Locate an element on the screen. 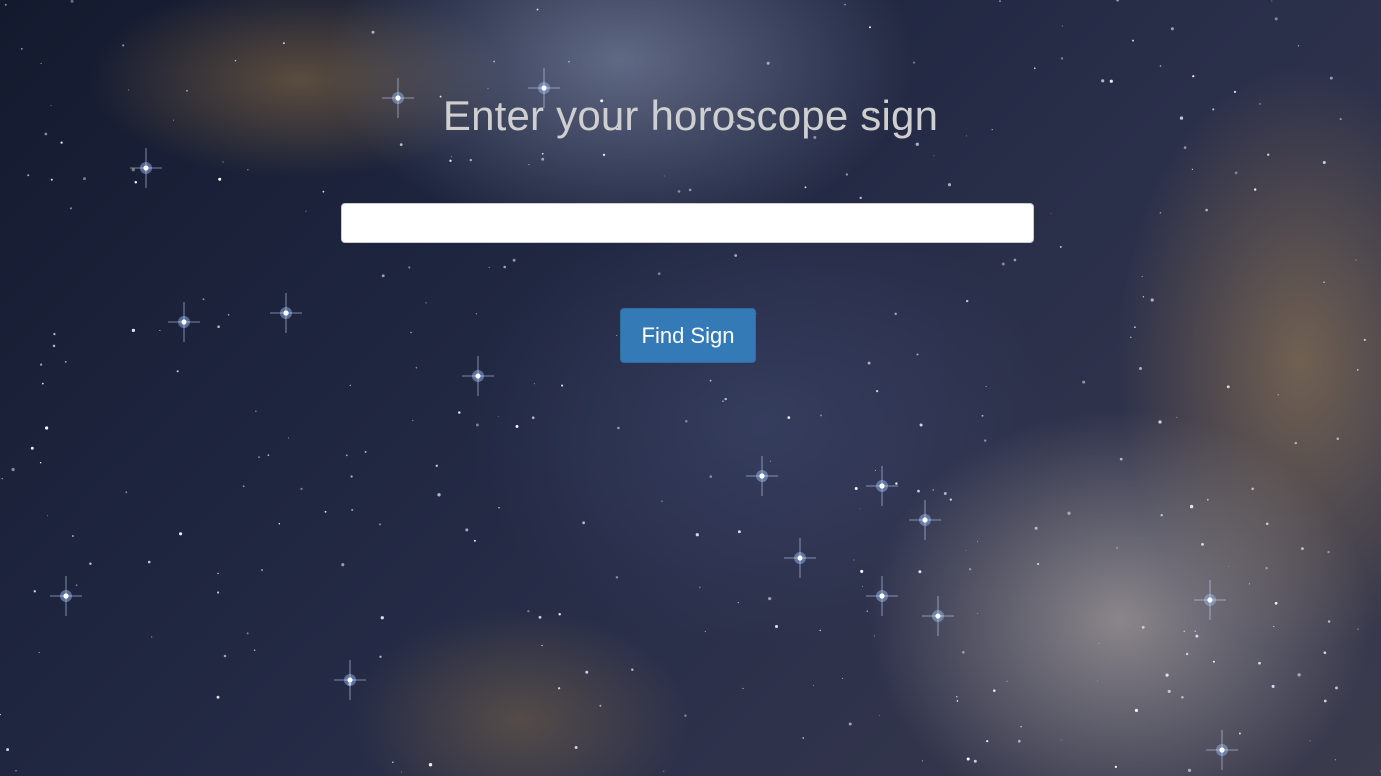 Image resolution: width=1381 pixels, height=776 pixels. find-sign-button: Find Sign is located at coordinates (688, 335).